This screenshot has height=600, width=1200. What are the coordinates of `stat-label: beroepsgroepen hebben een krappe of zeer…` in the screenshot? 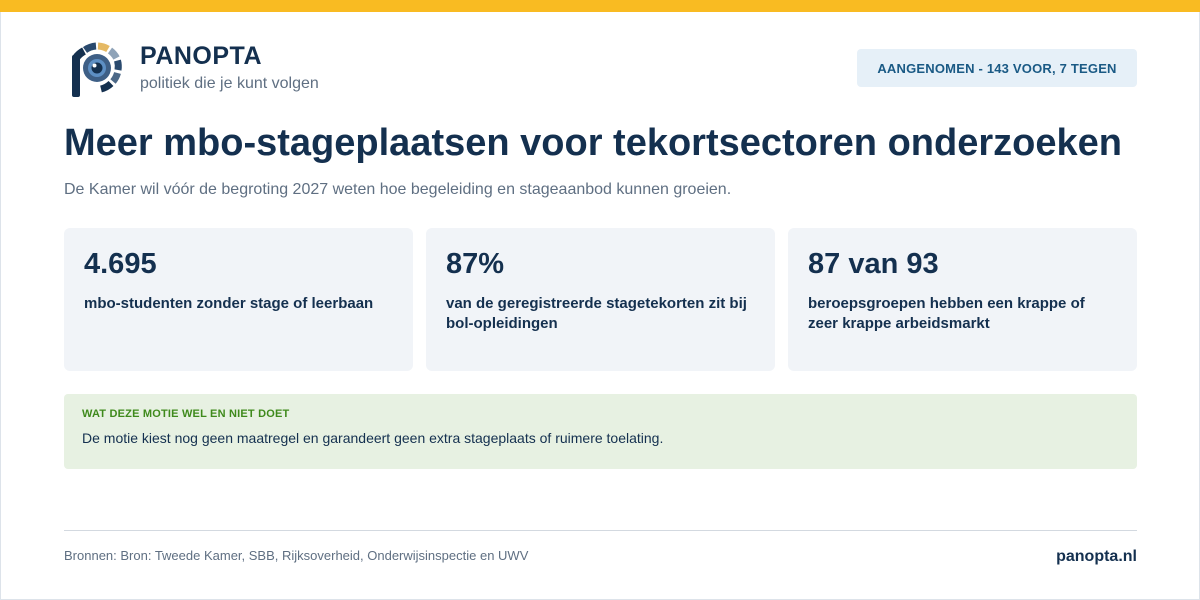 It's located at (946, 313).